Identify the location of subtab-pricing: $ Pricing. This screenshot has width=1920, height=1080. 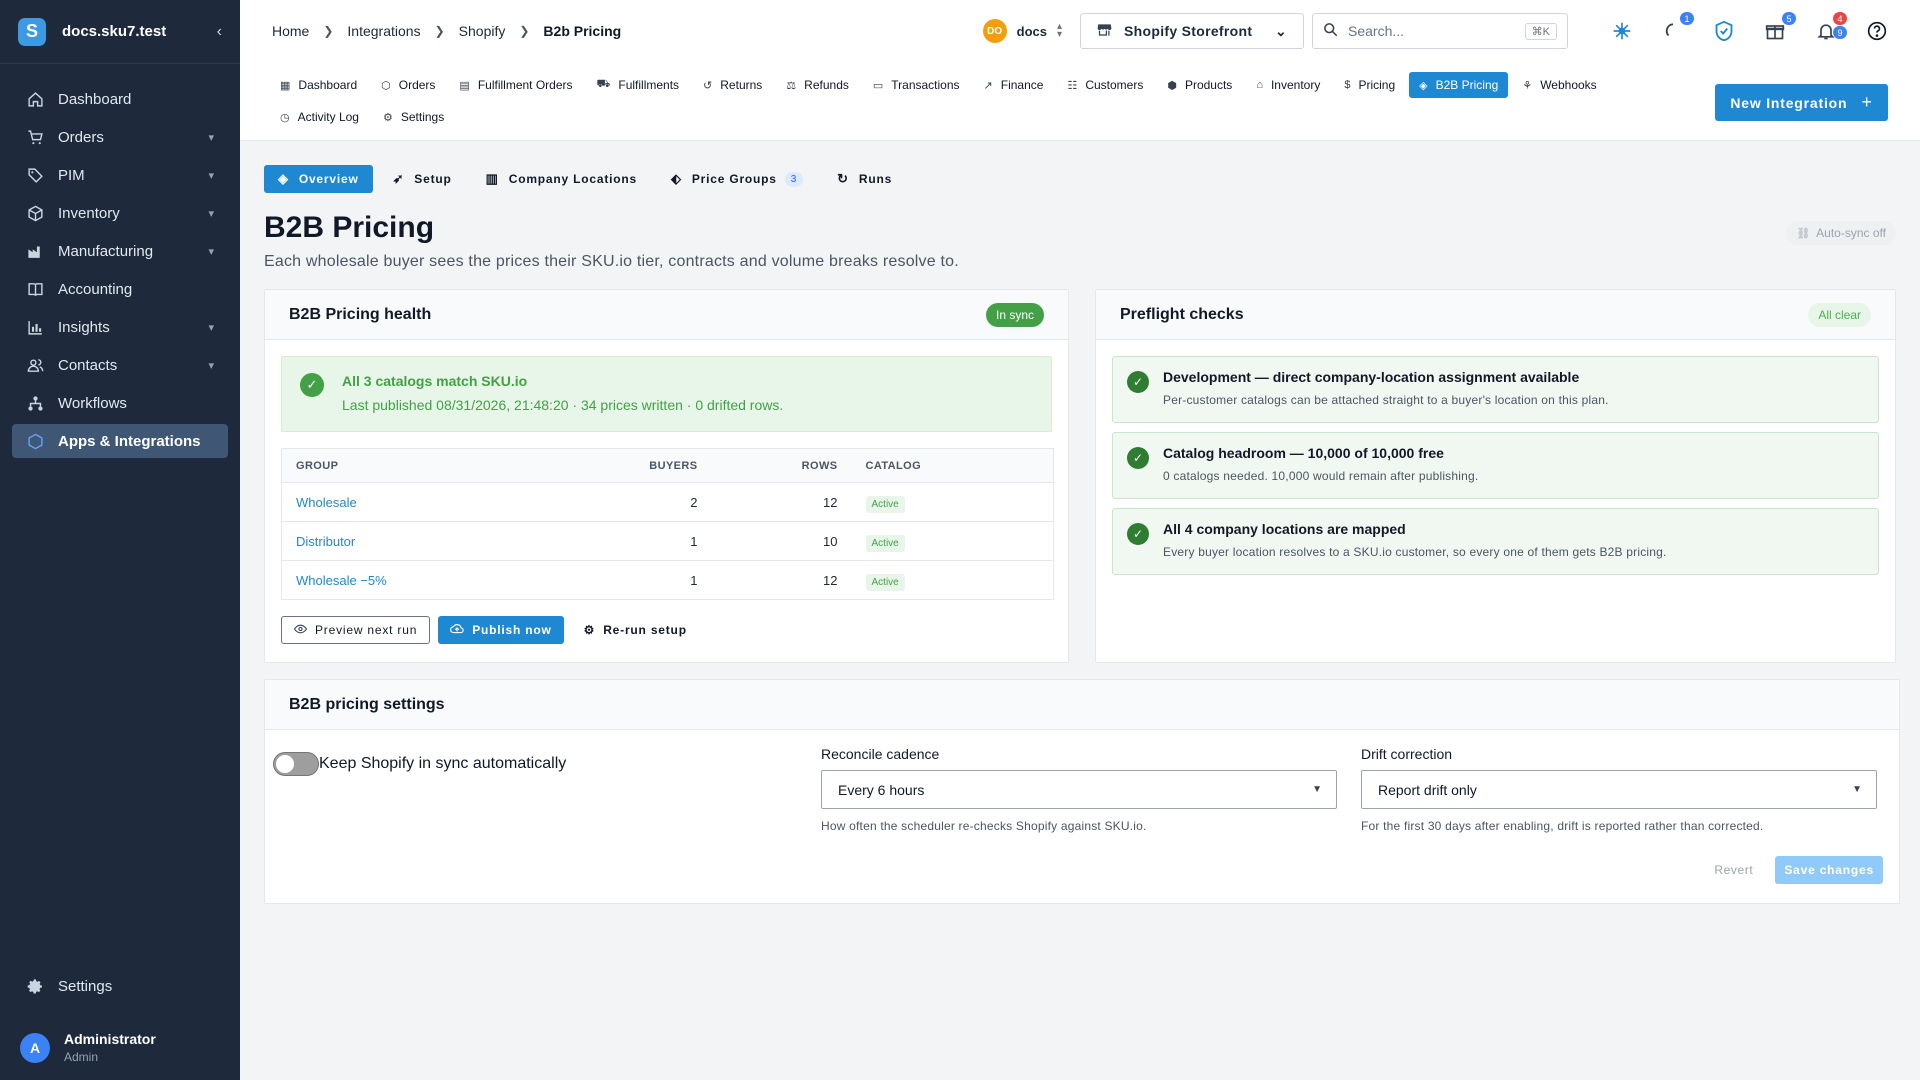
(1369, 85).